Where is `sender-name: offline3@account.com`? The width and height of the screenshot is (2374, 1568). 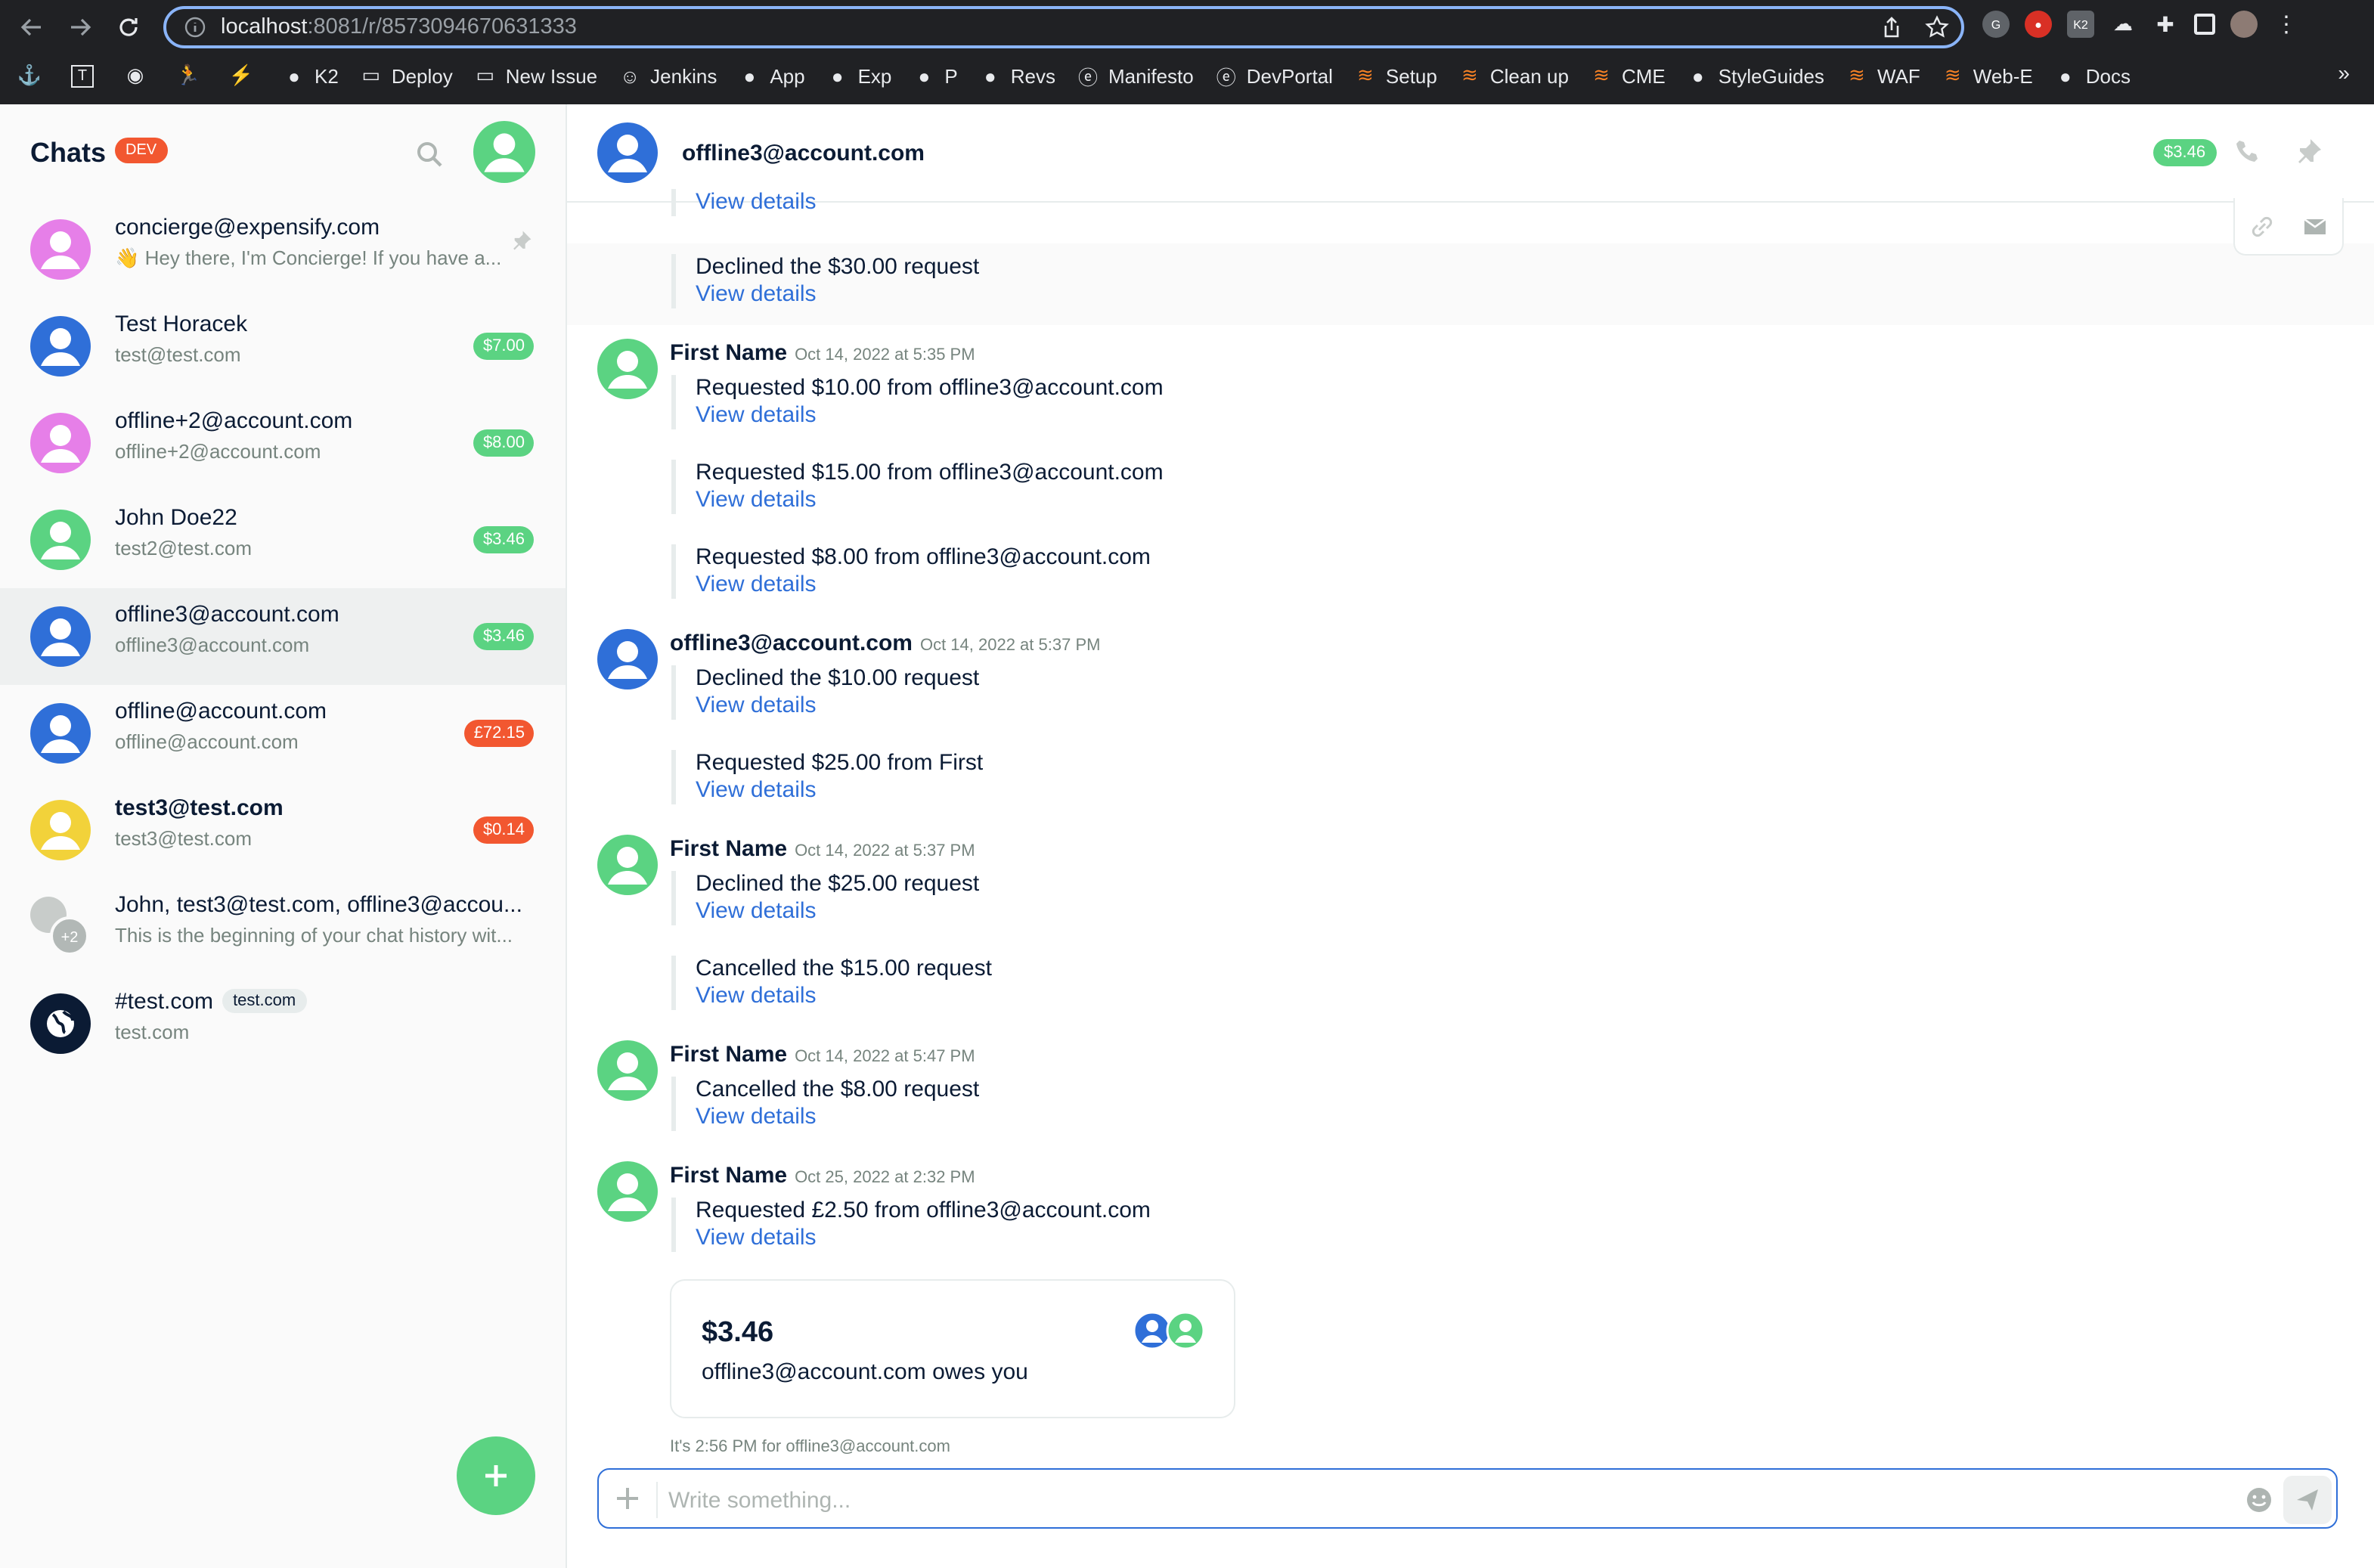 sender-name: offline3@account.com is located at coordinates (791, 643).